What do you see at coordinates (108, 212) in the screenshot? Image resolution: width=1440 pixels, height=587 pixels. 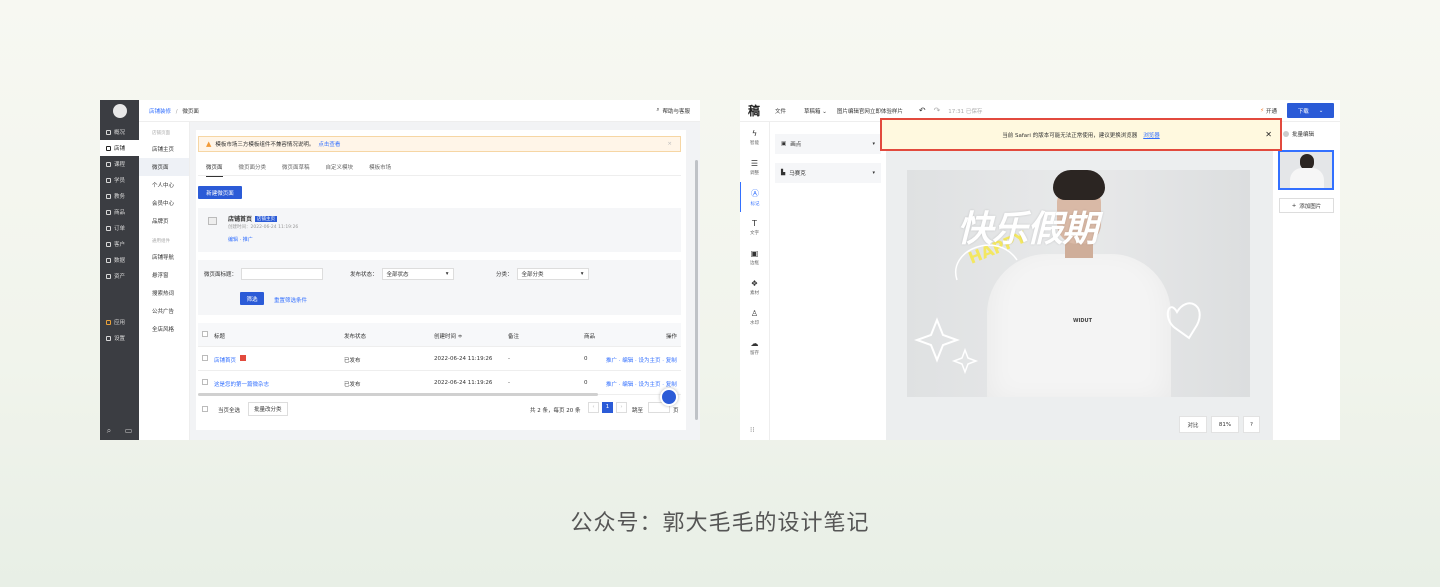 I see `goods-icon` at bounding box center [108, 212].